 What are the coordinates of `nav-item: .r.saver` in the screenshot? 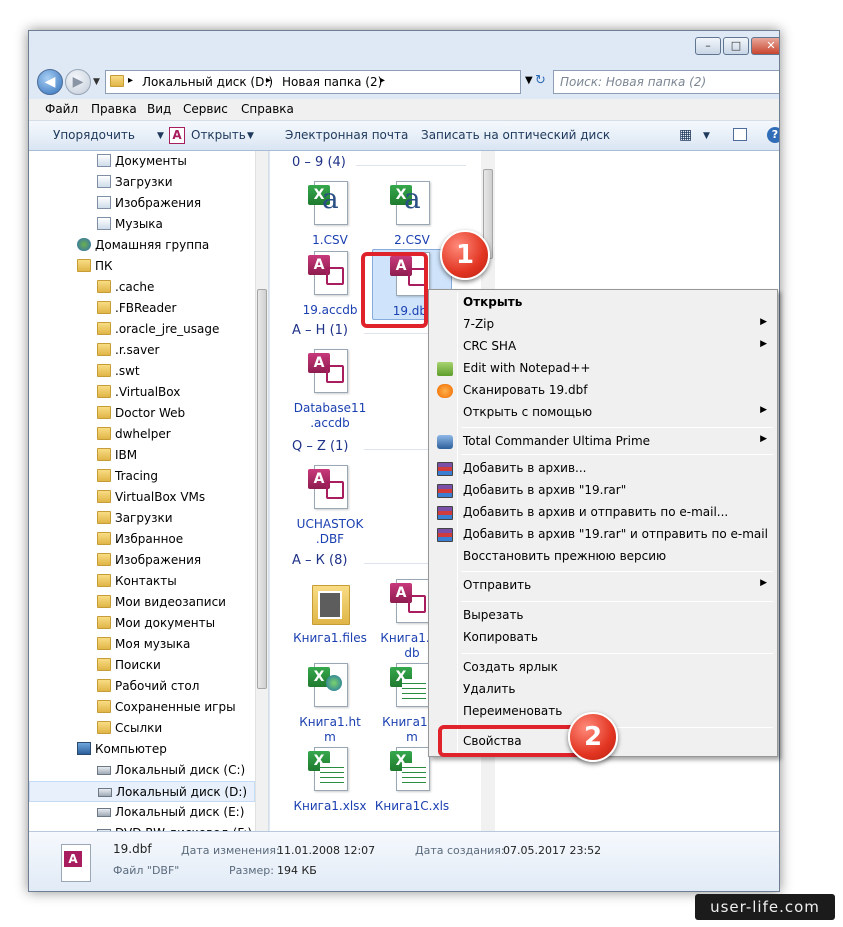 It's located at (142, 350).